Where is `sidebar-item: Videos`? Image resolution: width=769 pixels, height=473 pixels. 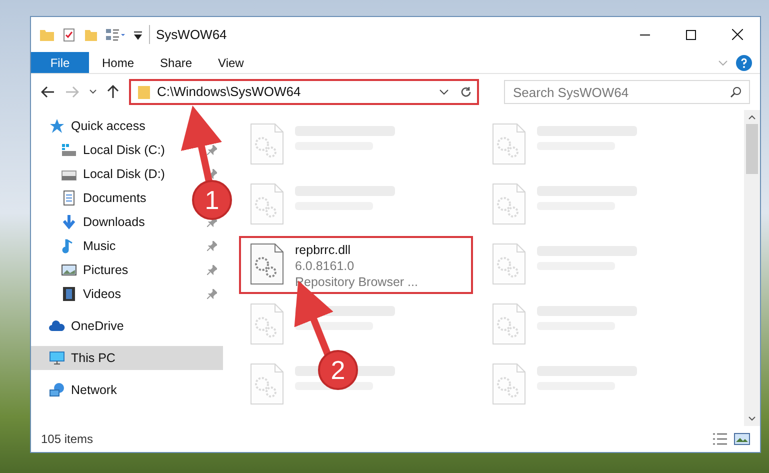 sidebar-item: Videos is located at coordinates (91, 294).